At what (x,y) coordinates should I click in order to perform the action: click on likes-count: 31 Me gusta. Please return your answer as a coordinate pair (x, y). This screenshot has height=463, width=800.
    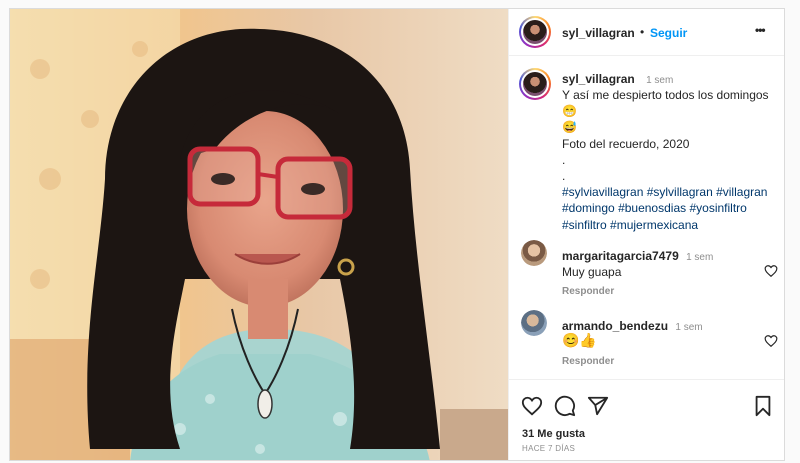
    Looking at the image, I should click on (553, 434).